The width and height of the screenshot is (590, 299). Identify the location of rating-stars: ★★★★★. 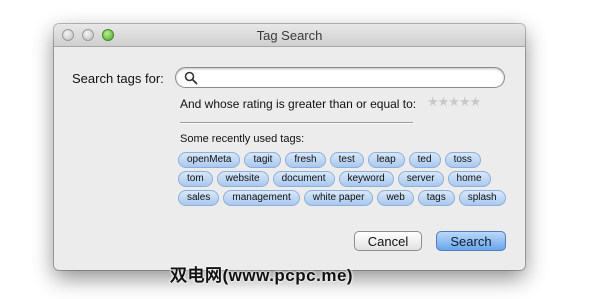
(454, 102).